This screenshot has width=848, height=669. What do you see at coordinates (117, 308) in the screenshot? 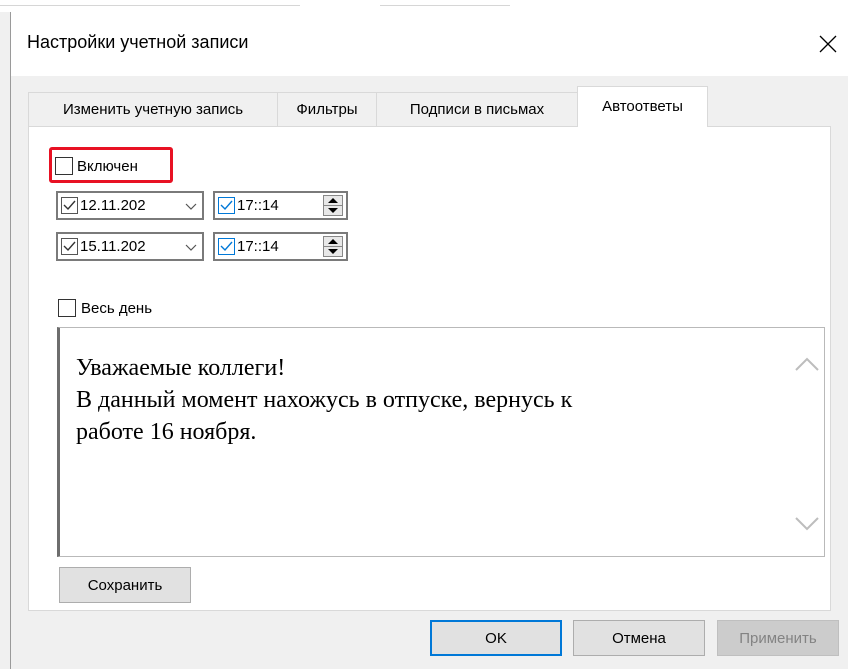
I see `all-day-label: Весь день` at bounding box center [117, 308].